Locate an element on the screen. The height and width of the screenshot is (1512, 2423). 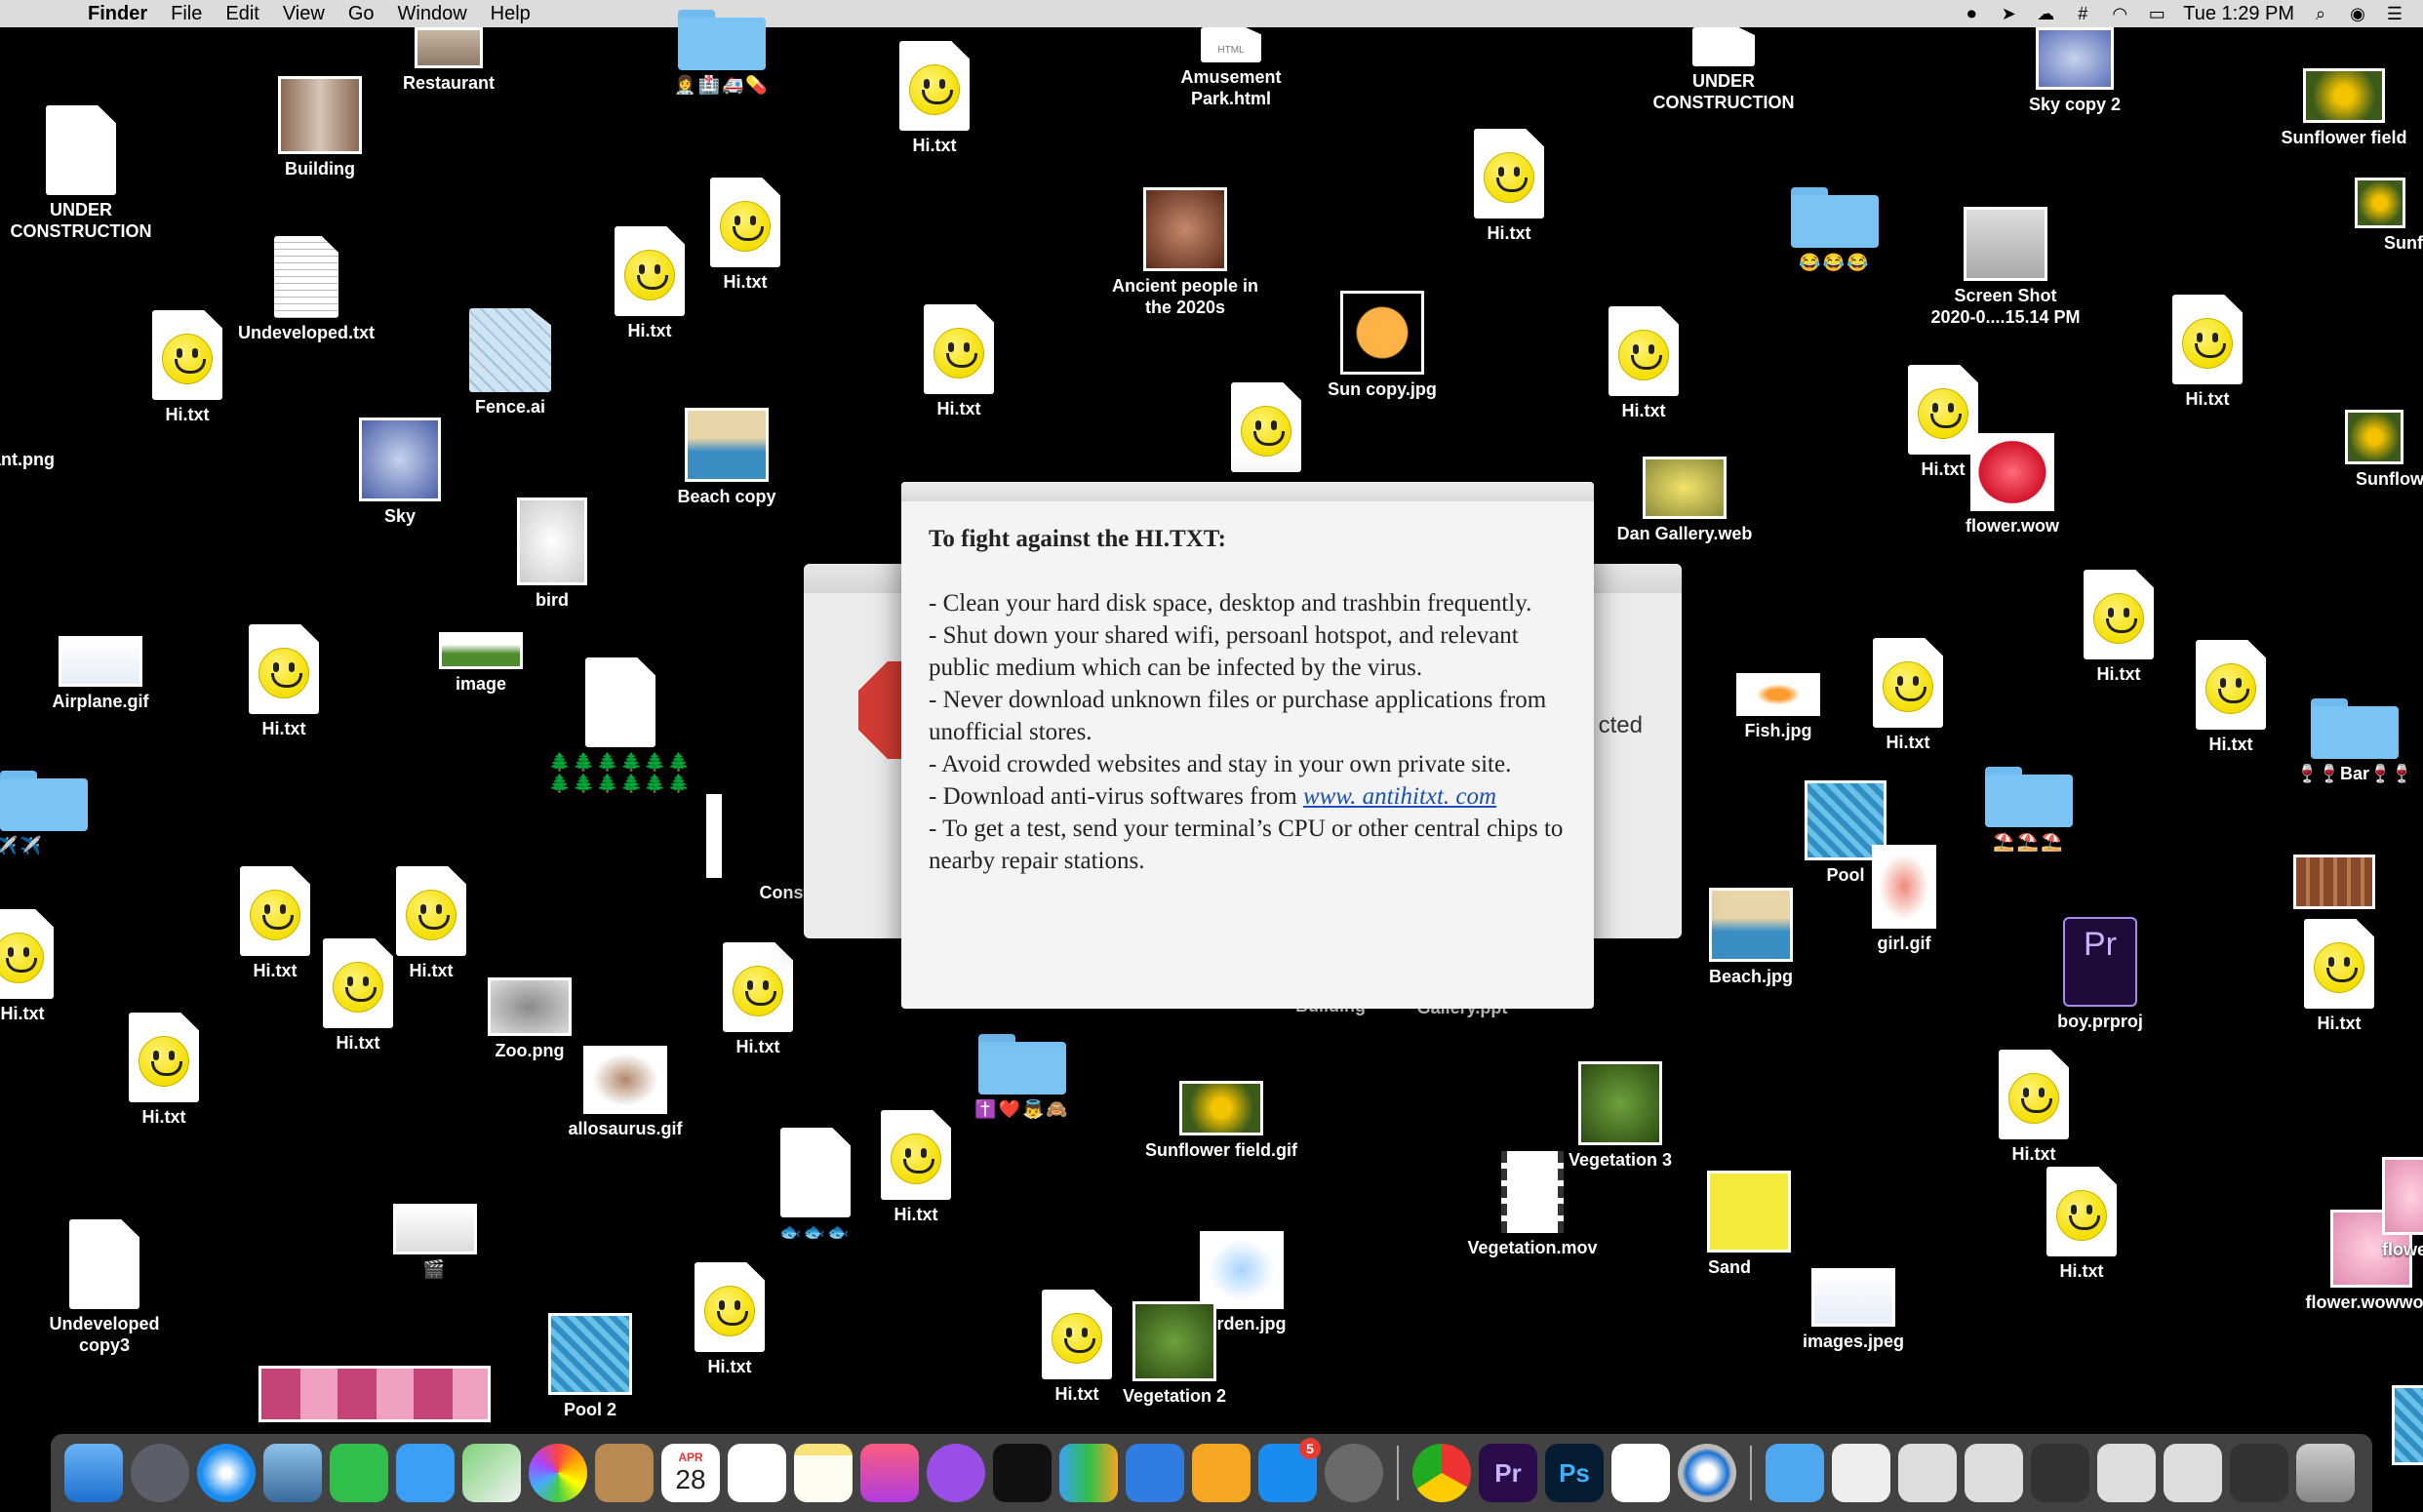
keynote-icon is located at coordinates (1155, 1473).